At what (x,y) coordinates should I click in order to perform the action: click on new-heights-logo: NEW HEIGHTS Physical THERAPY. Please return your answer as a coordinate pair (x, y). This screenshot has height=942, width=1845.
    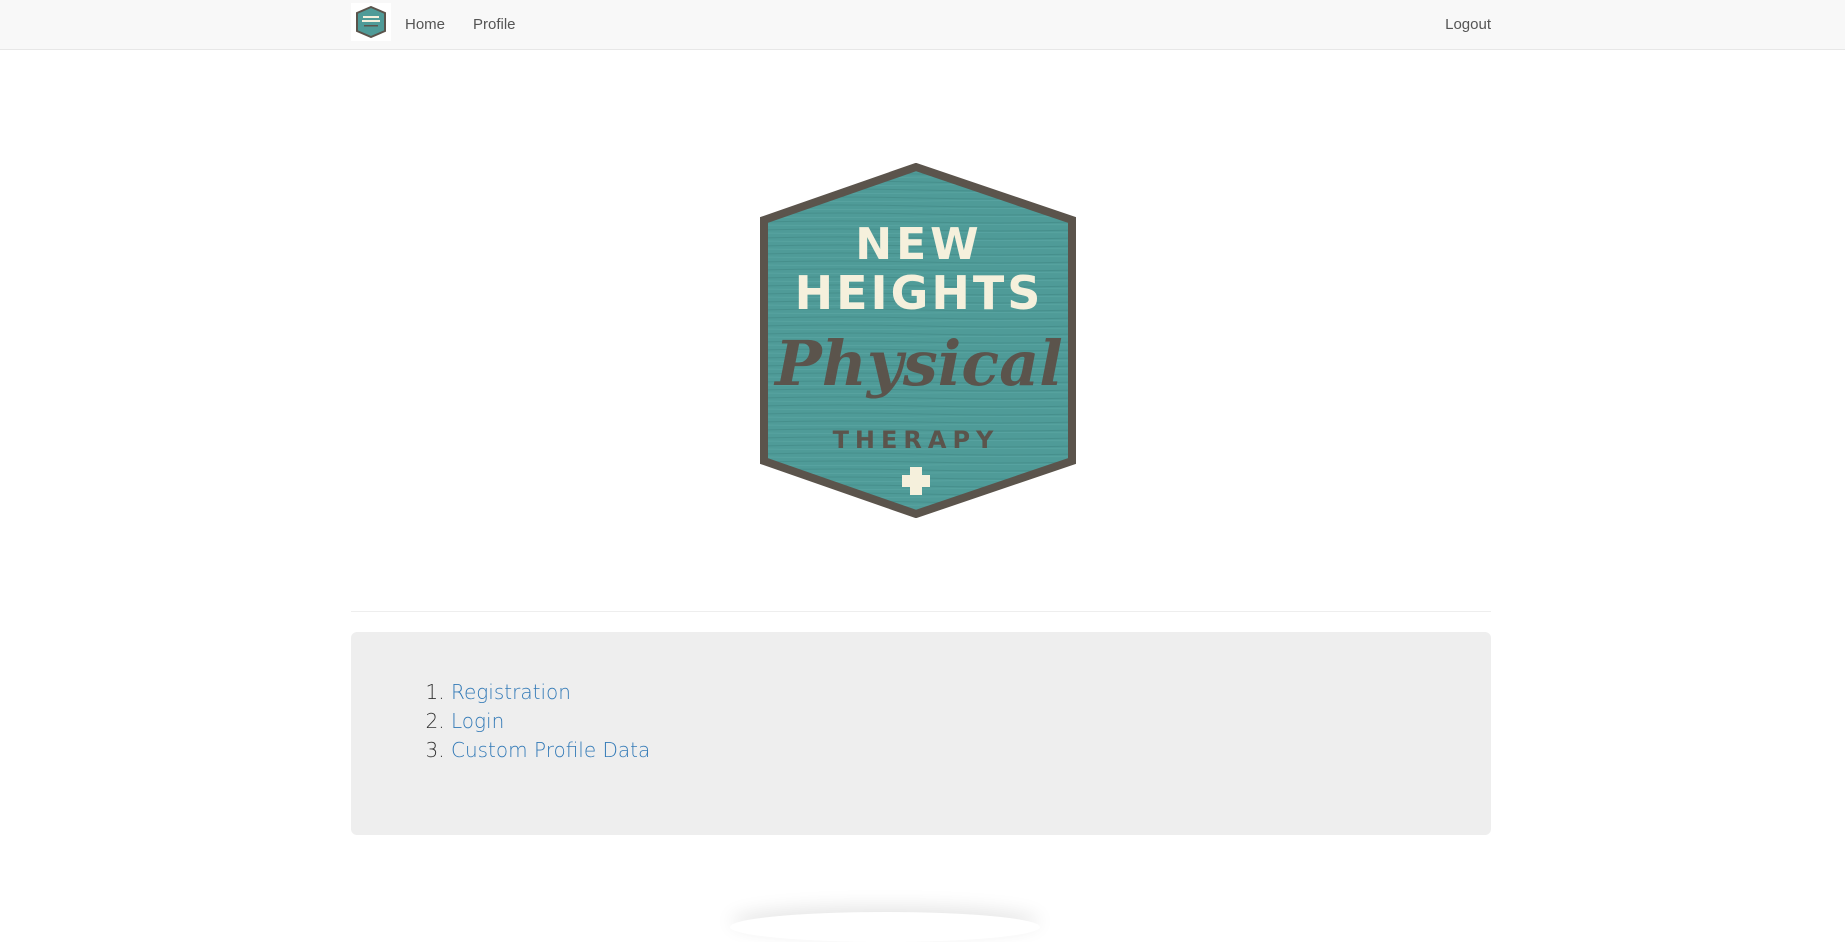
    Looking at the image, I should click on (918, 340).